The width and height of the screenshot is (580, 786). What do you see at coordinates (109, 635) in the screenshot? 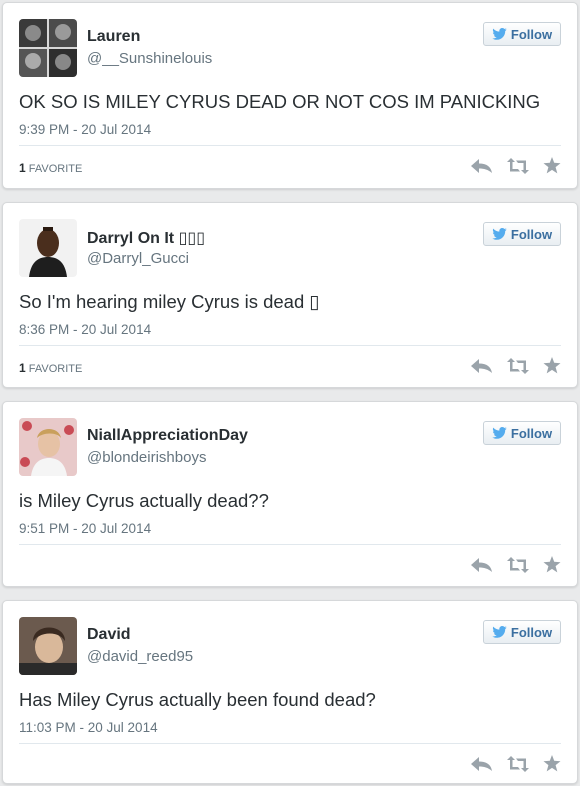
I see `user-name: David` at bounding box center [109, 635].